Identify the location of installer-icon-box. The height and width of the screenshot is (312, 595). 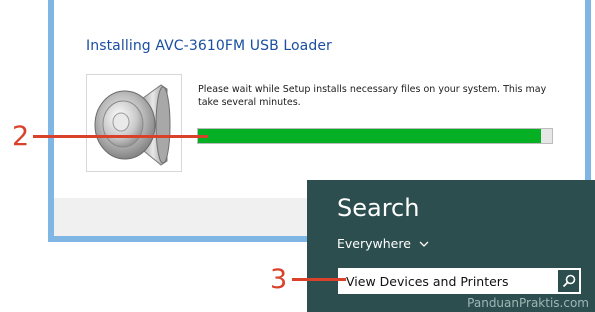
(134, 123).